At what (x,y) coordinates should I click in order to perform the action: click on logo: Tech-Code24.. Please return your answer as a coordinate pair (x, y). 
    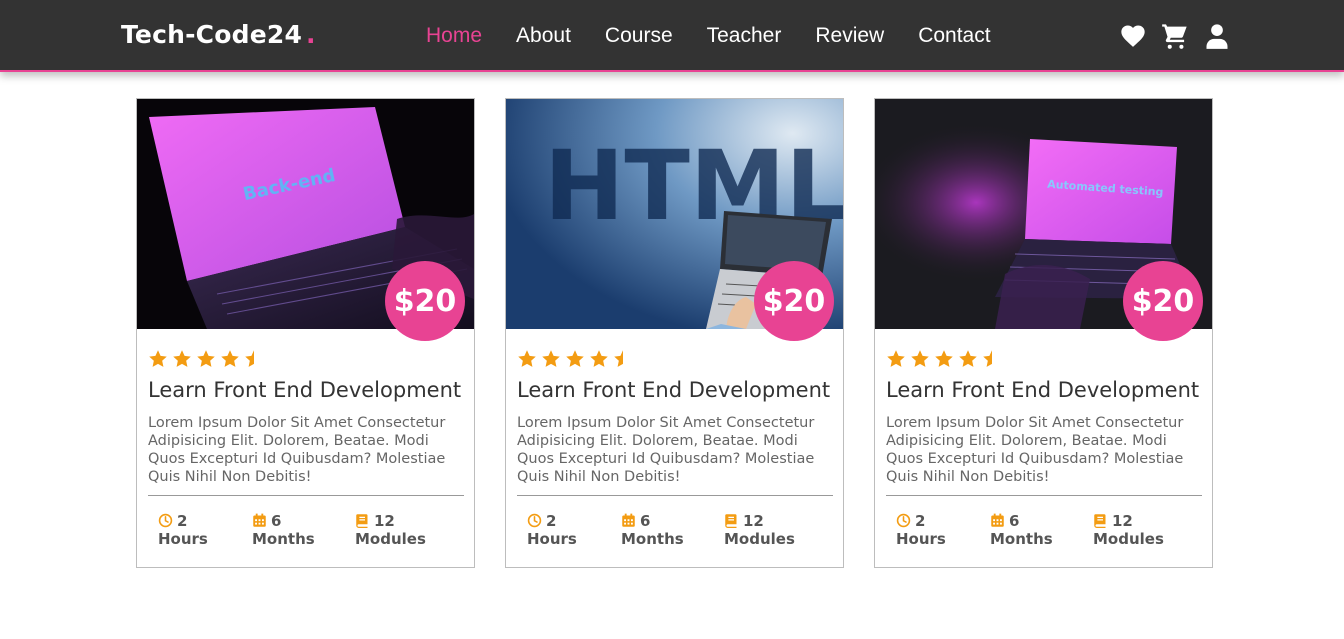
    Looking at the image, I should click on (218, 34).